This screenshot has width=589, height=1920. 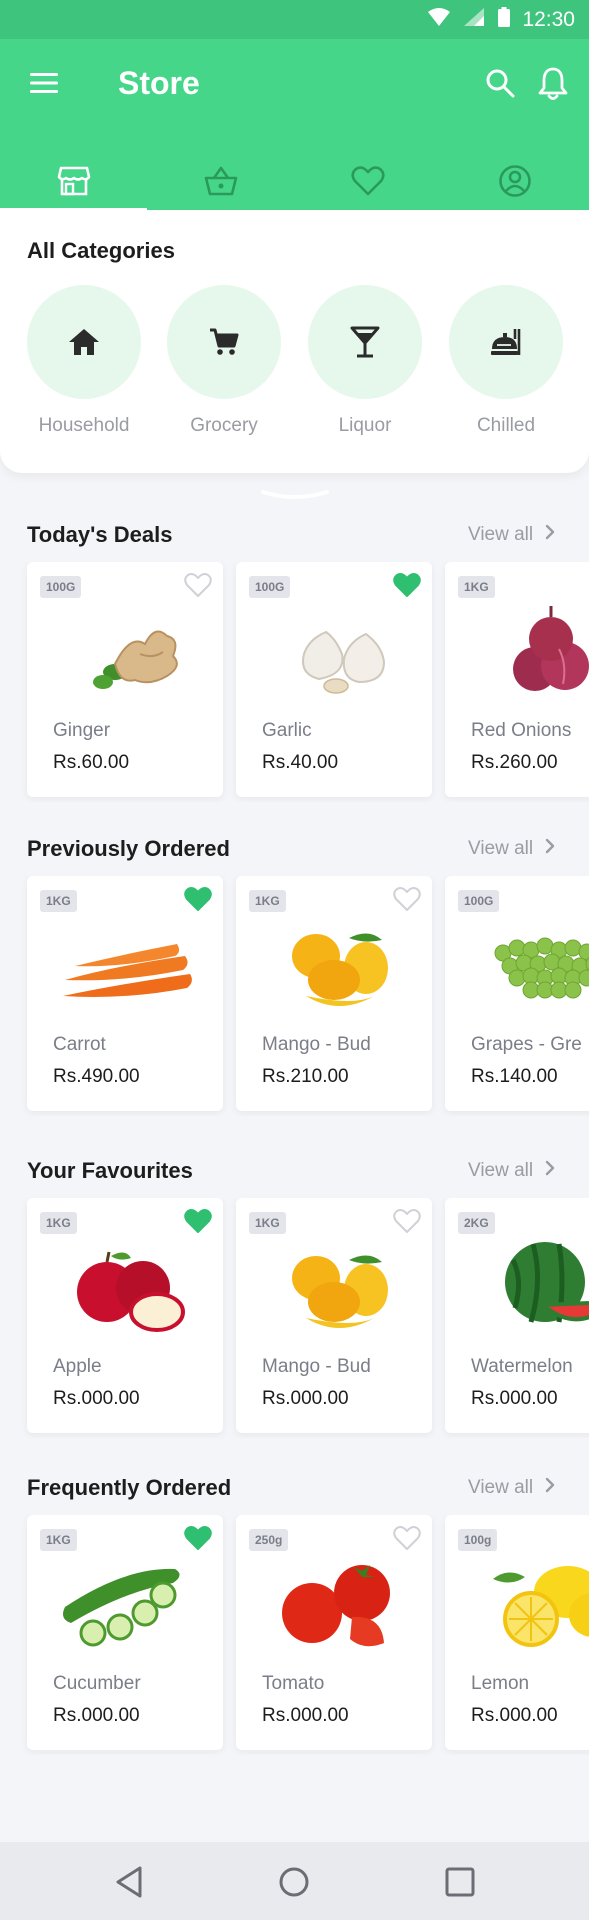 I want to click on home-button, so click(x=294, y=1882).